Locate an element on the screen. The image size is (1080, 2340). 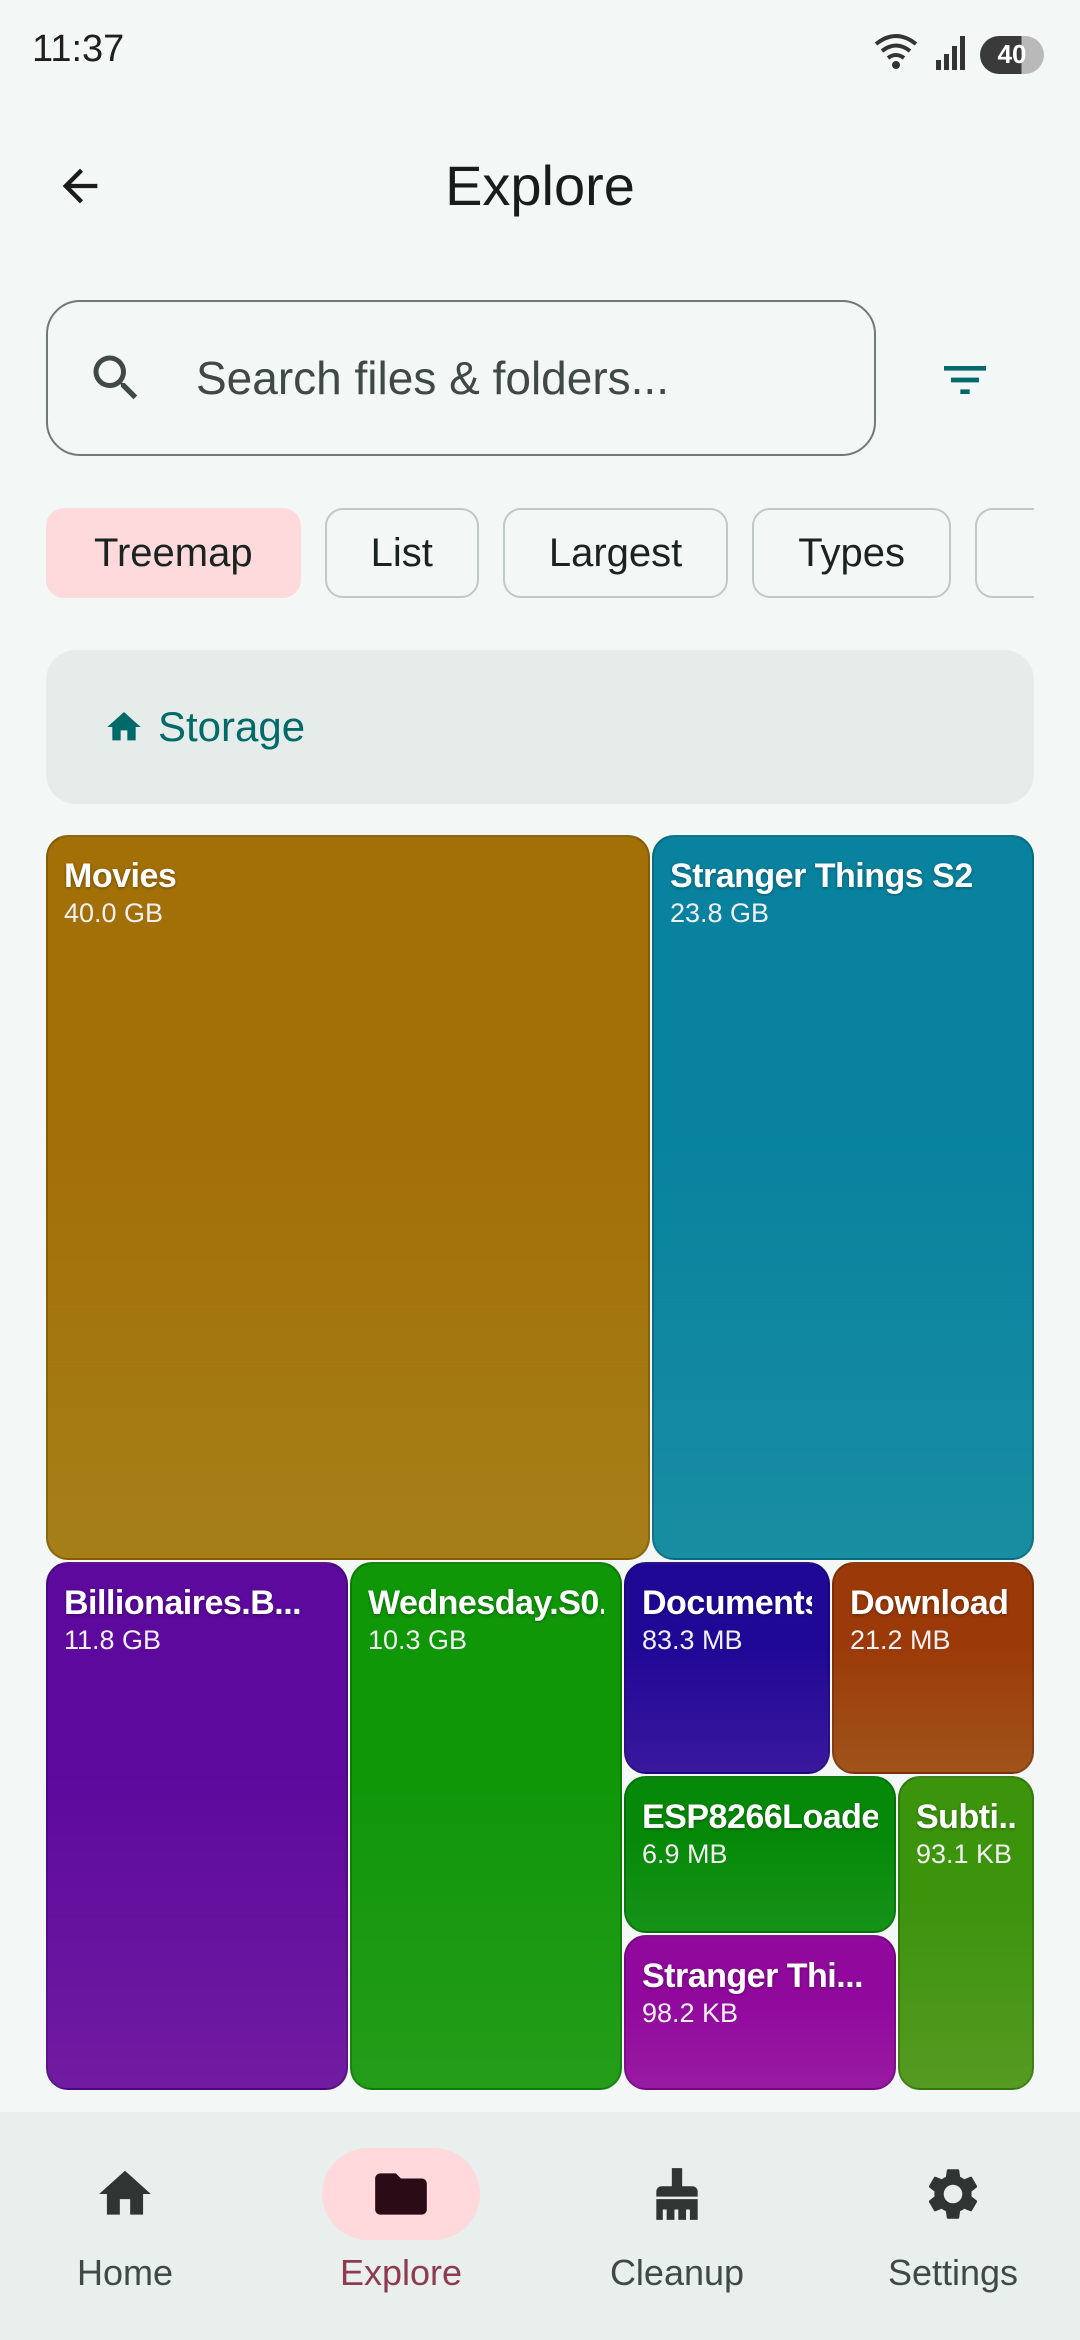
wifi-icon is located at coordinates (898, 54).